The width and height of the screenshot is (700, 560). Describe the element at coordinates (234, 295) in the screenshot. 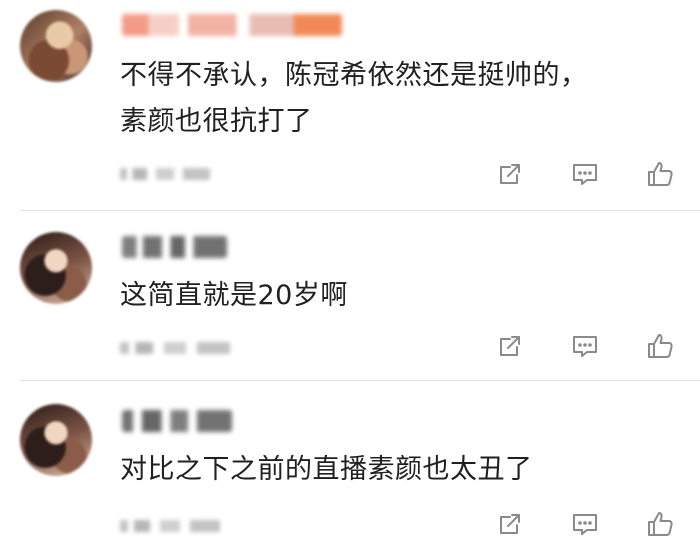

I see `comment-text: 这简直就是20岁啊` at that location.